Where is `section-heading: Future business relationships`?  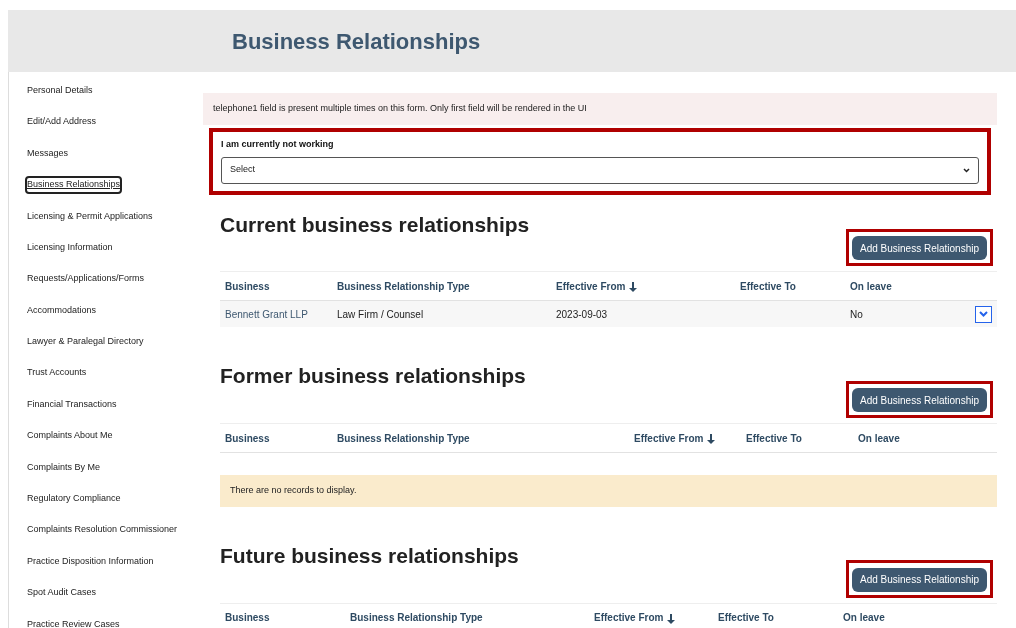 section-heading: Future business relationships is located at coordinates (370, 556).